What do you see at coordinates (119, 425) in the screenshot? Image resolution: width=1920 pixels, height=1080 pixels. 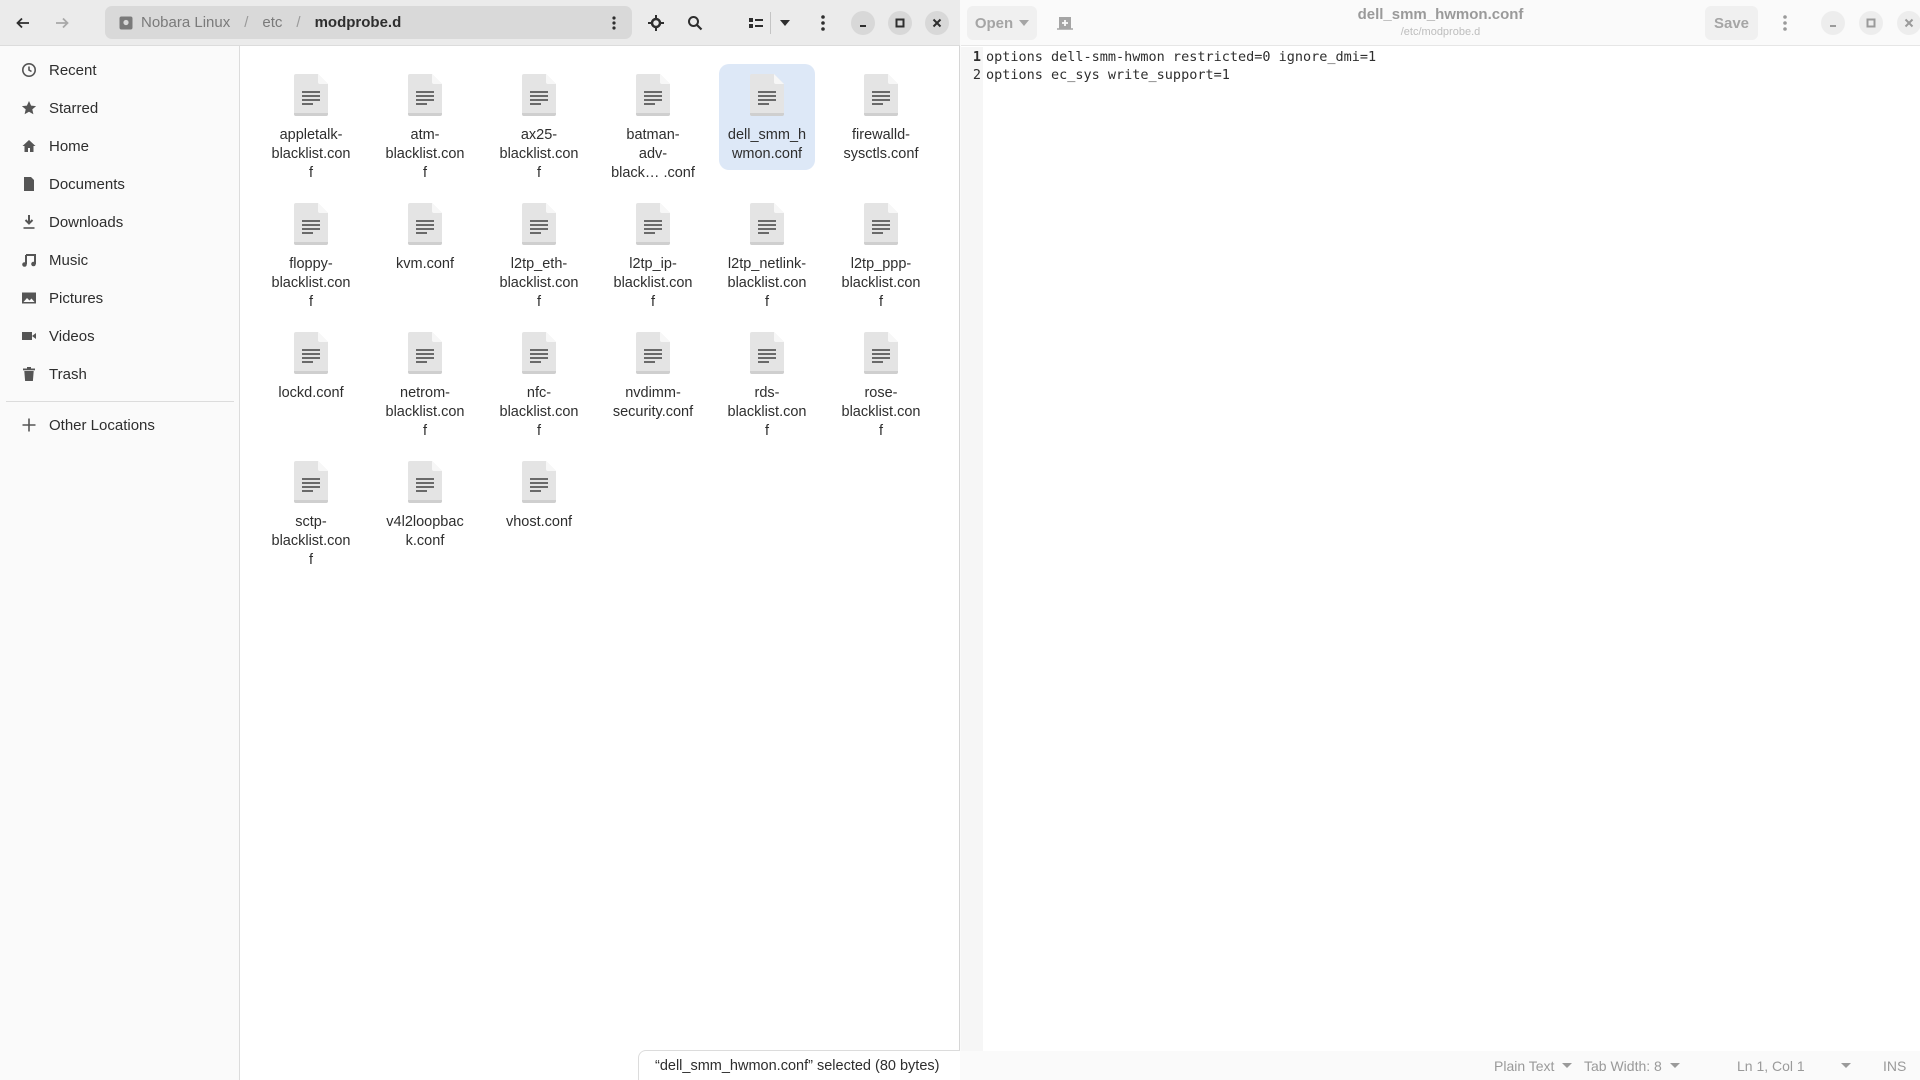 I see `sidebar-item-other-locations: Other Locations` at bounding box center [119, 425].